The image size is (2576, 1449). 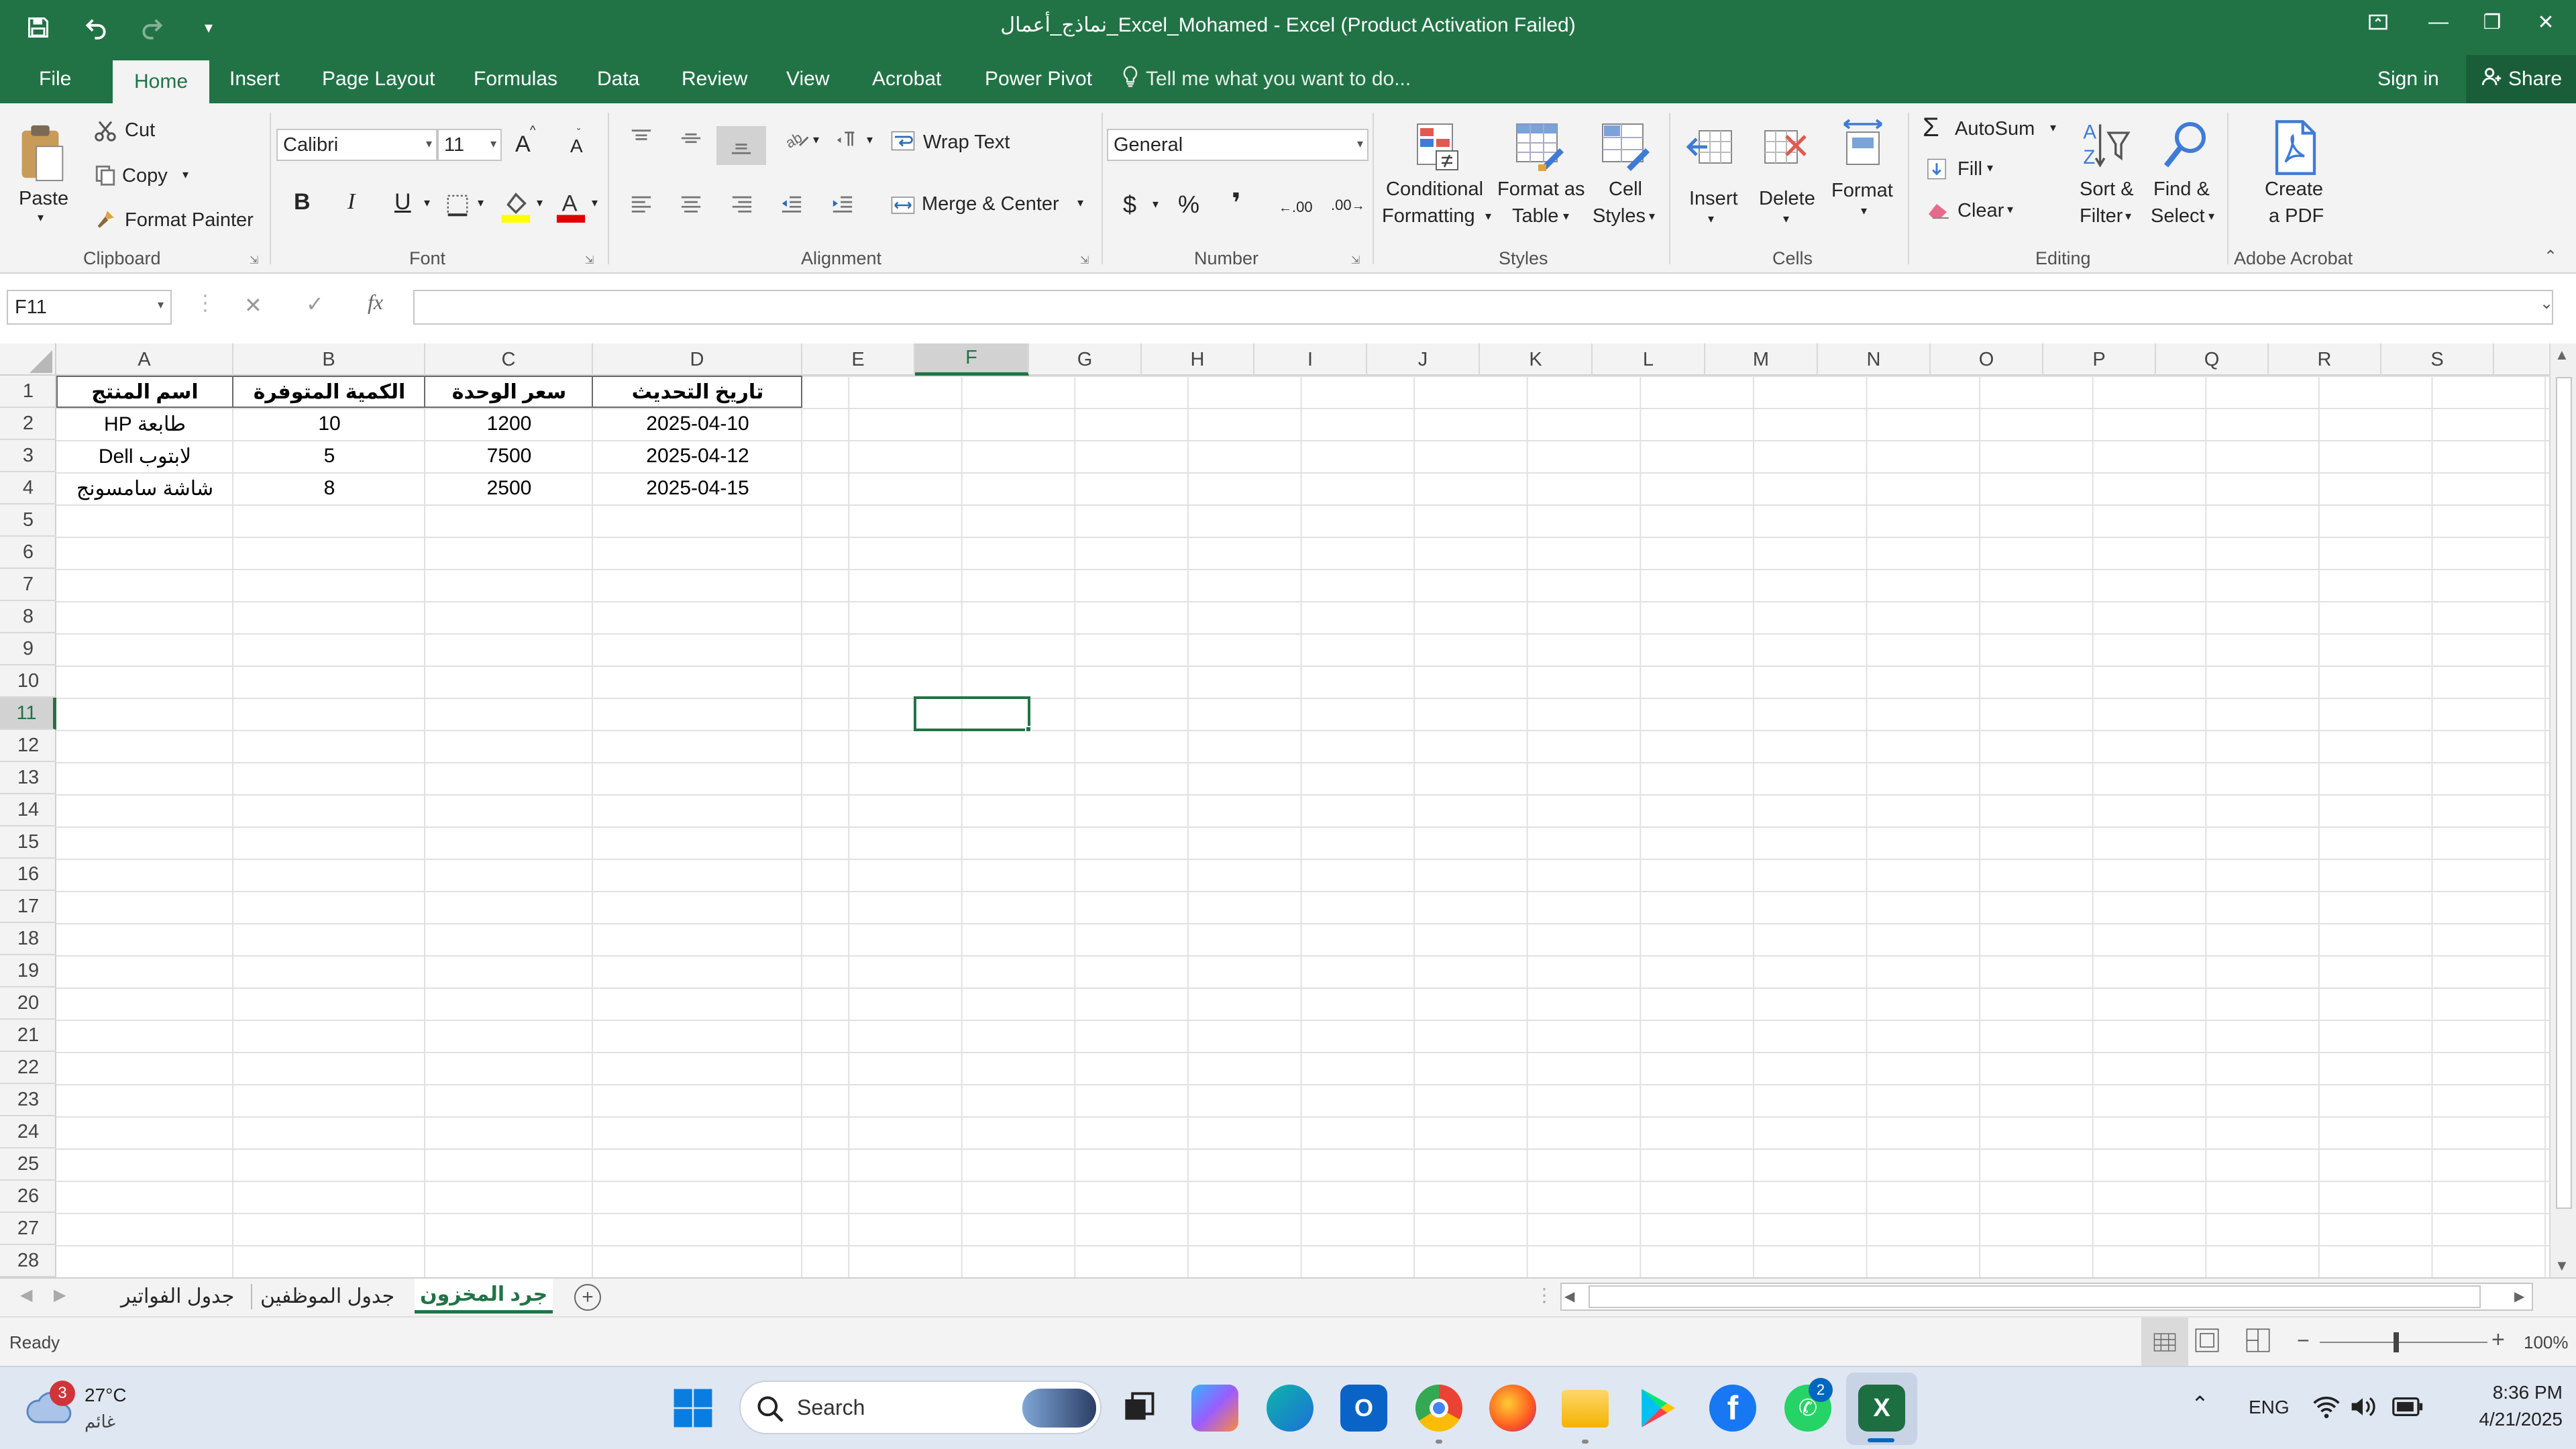 I want to click on fill-handle, so click(x=1028, y=729).